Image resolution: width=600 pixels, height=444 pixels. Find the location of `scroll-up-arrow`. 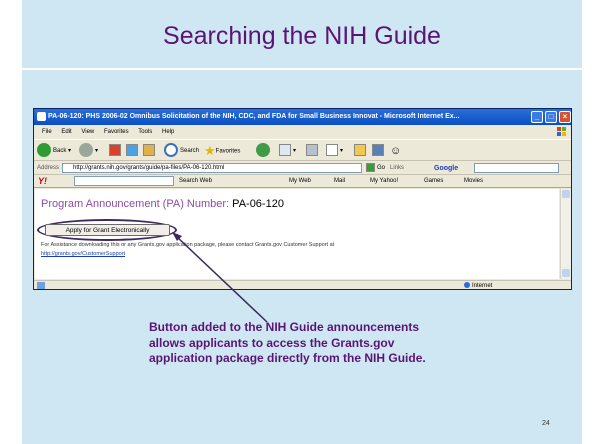

scroll-up-arrow is located at coordinates (566, 194).